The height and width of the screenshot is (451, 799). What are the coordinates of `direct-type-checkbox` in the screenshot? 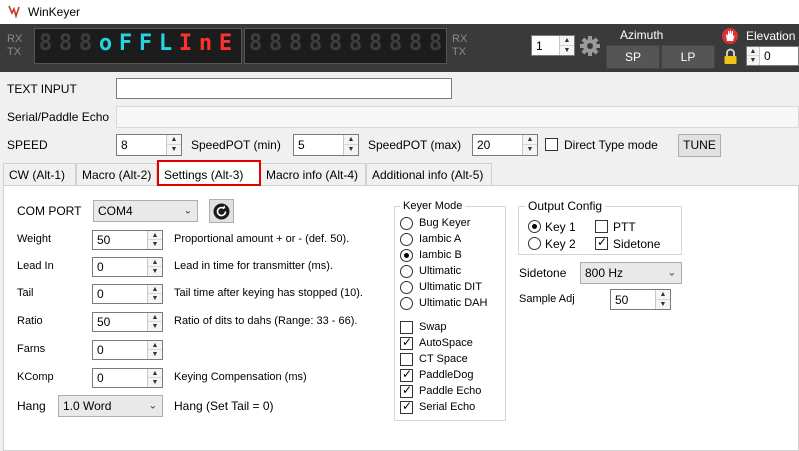 It's located at (551, 144).